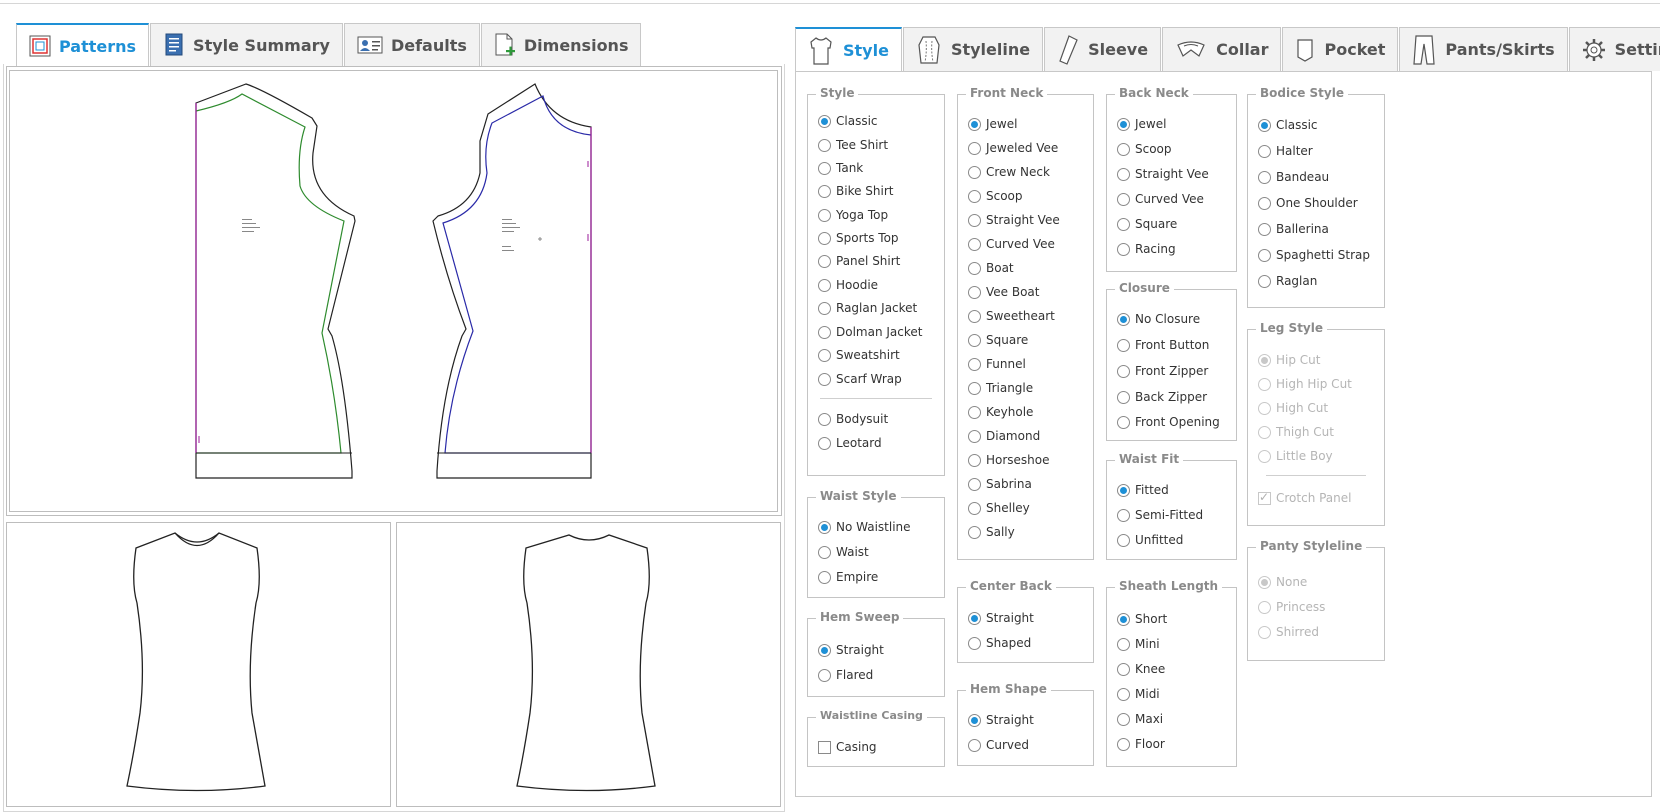  I want to click on front-neck-option-triangle: Triangle, so click(1000, 388).